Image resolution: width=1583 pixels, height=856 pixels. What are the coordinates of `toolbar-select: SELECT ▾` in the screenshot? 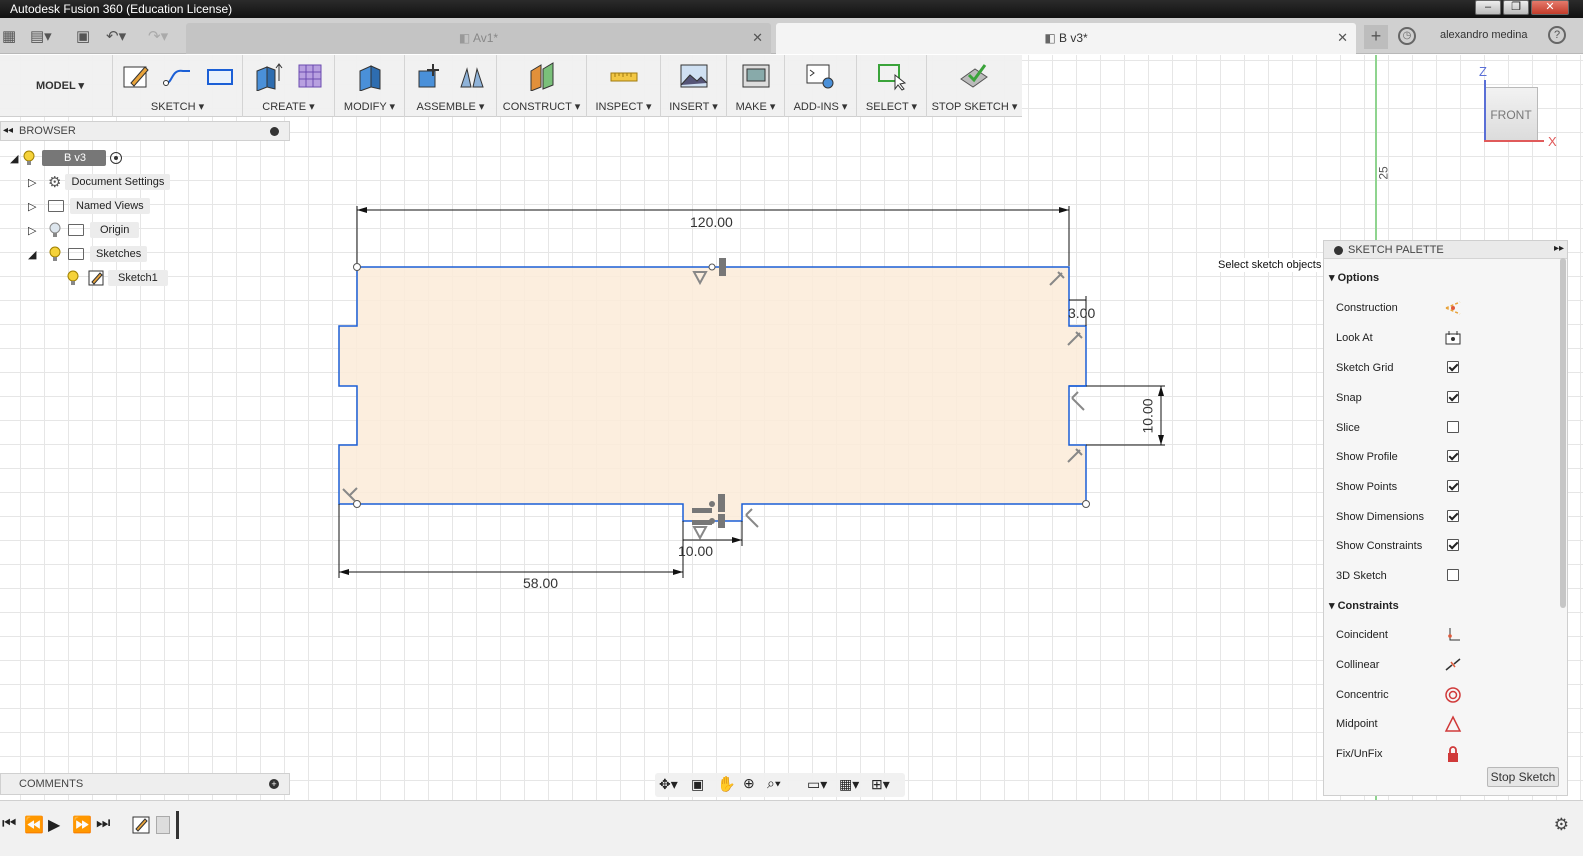 It's located at (891, 86).